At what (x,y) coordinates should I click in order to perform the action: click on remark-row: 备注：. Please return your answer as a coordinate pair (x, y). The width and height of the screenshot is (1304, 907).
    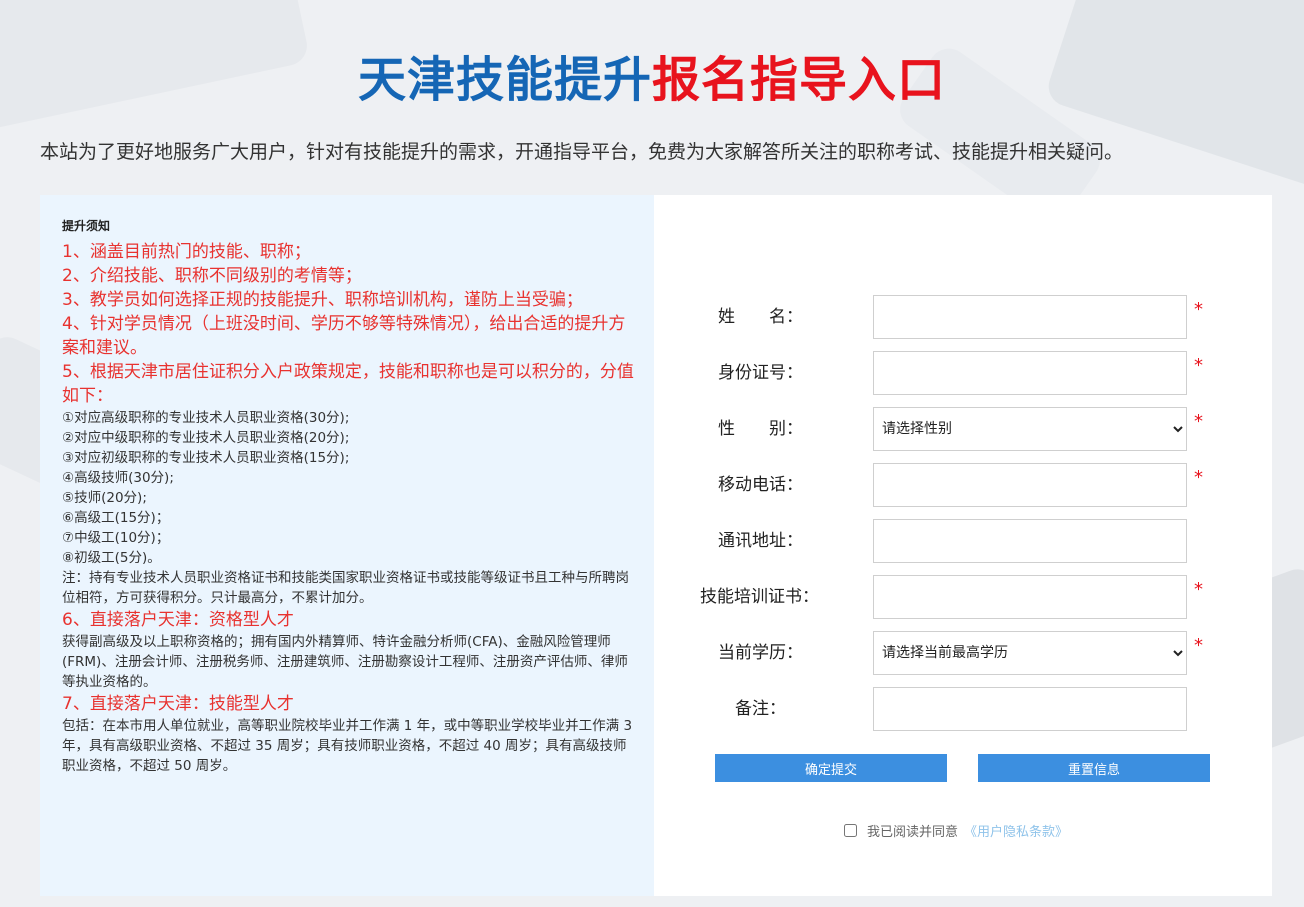
    Looking at the image, I should click on (963, 709).